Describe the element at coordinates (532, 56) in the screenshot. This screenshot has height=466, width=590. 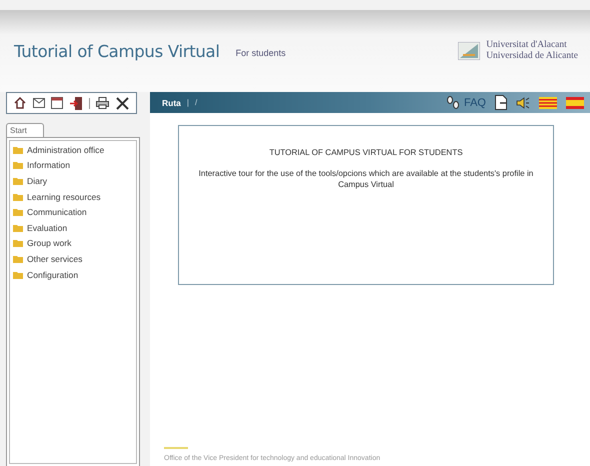
I see `university-name: Universidad de Alicante` at that location.